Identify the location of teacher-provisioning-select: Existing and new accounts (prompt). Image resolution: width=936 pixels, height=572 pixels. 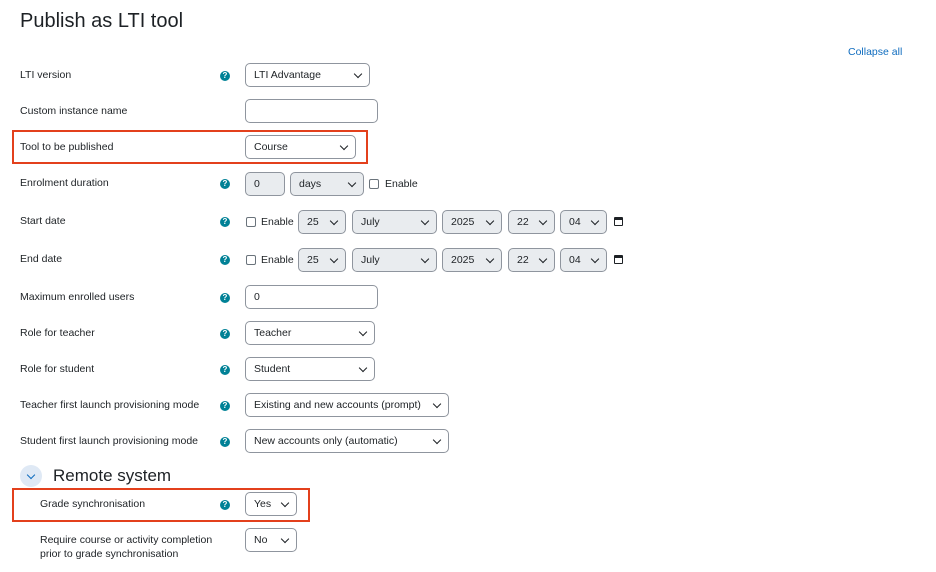
(347, 405).